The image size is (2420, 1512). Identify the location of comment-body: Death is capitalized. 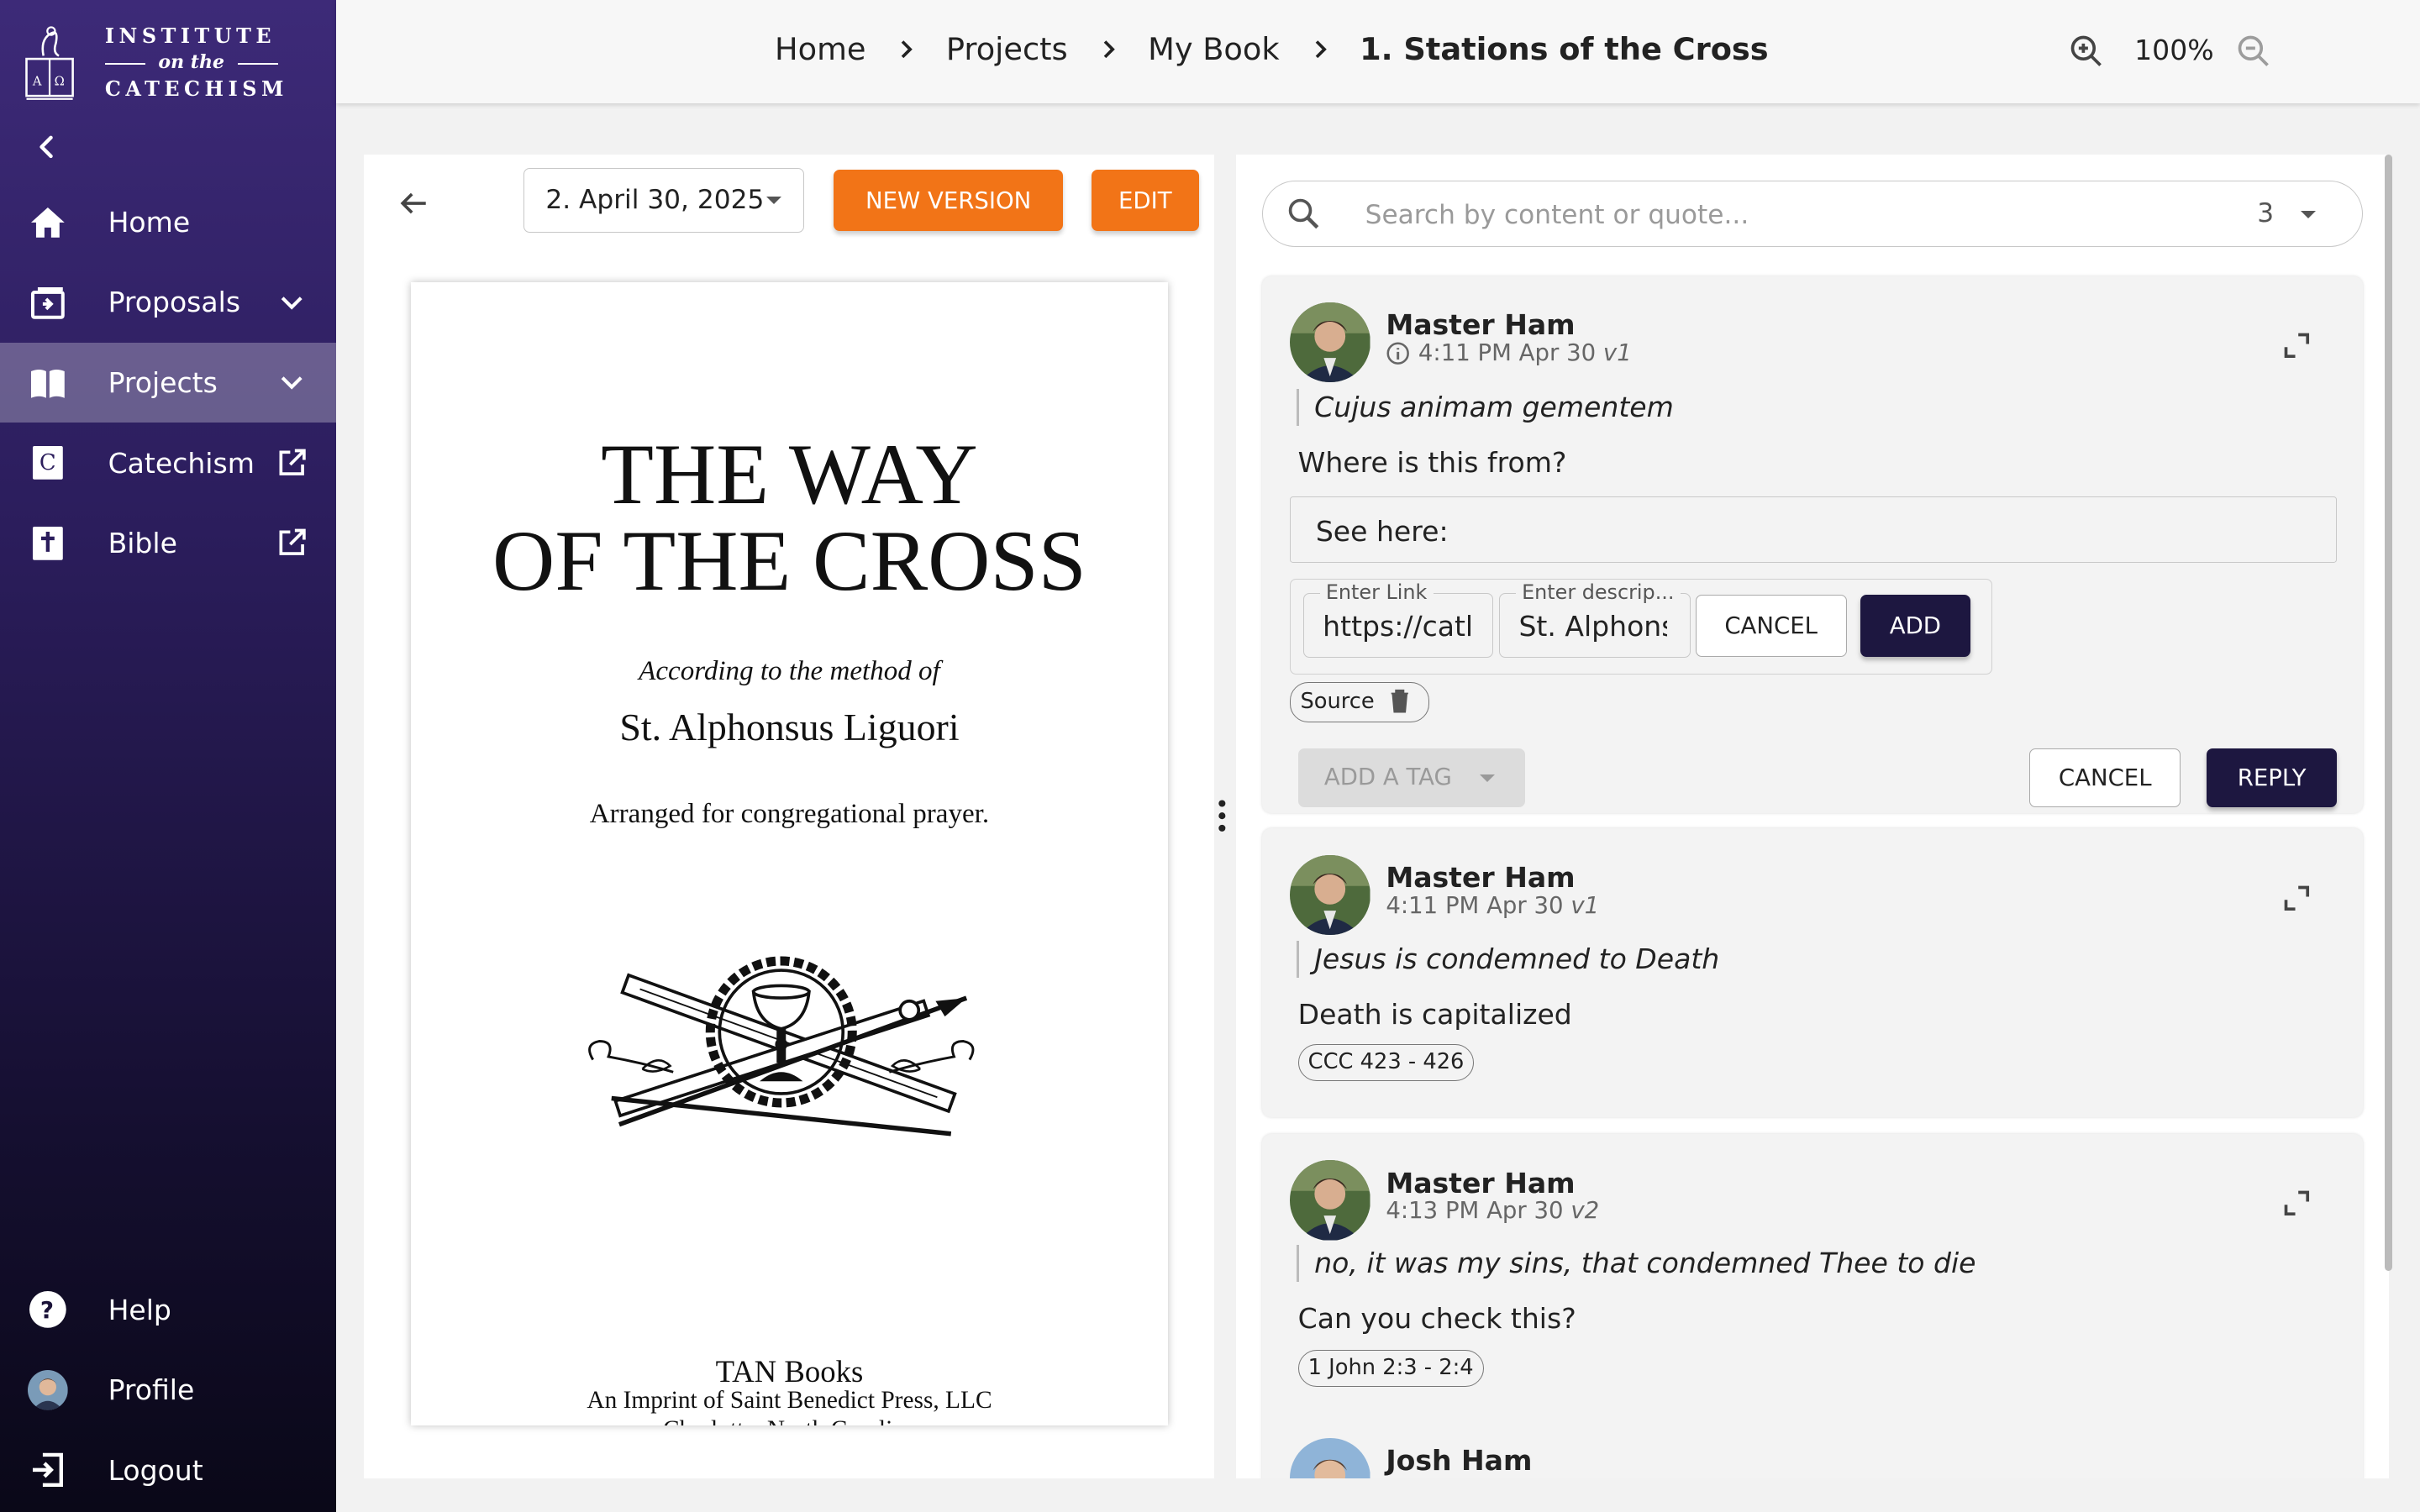
(1435, 1015).